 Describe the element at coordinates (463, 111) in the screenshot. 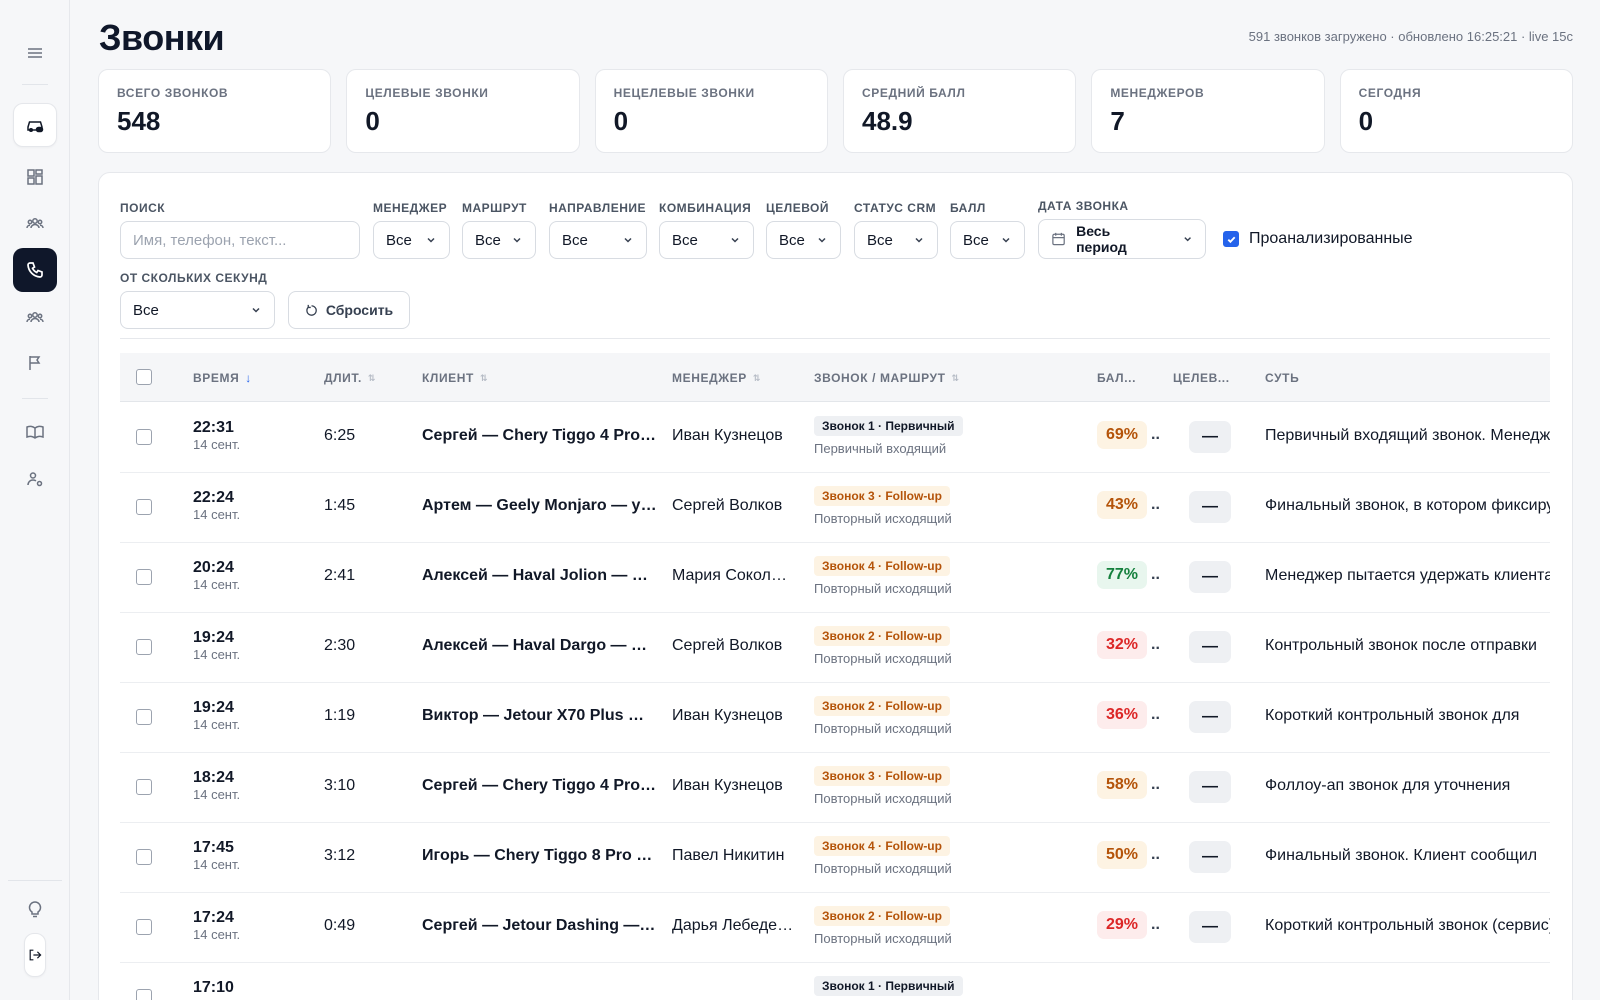

I see `stat-card-target: Целевые звонки 0` at that location.